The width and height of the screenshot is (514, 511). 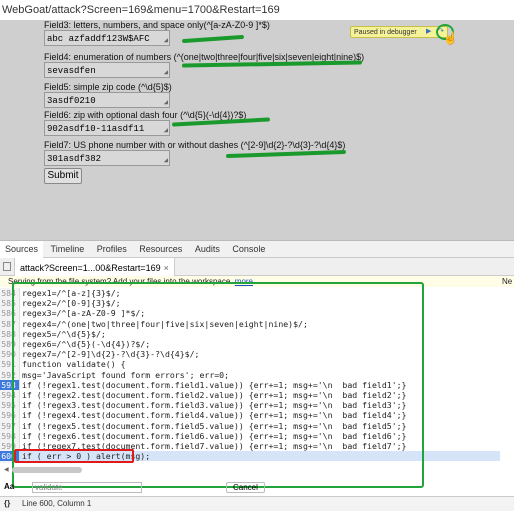 I want to click on field4-input: sevasdfen ◢, so click(x=107, y=70).